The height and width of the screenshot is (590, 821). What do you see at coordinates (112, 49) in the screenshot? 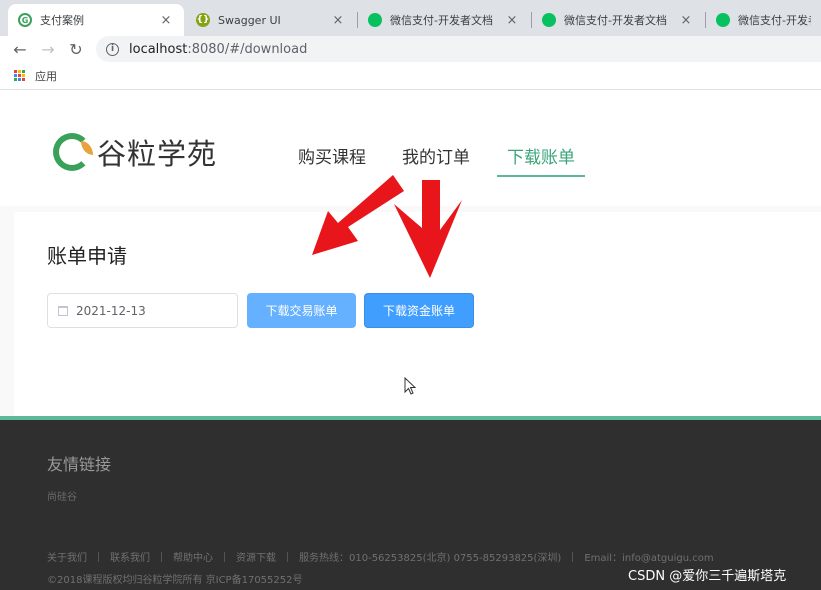
I see `site-info-icon: i` at bounding box center [112, 49].